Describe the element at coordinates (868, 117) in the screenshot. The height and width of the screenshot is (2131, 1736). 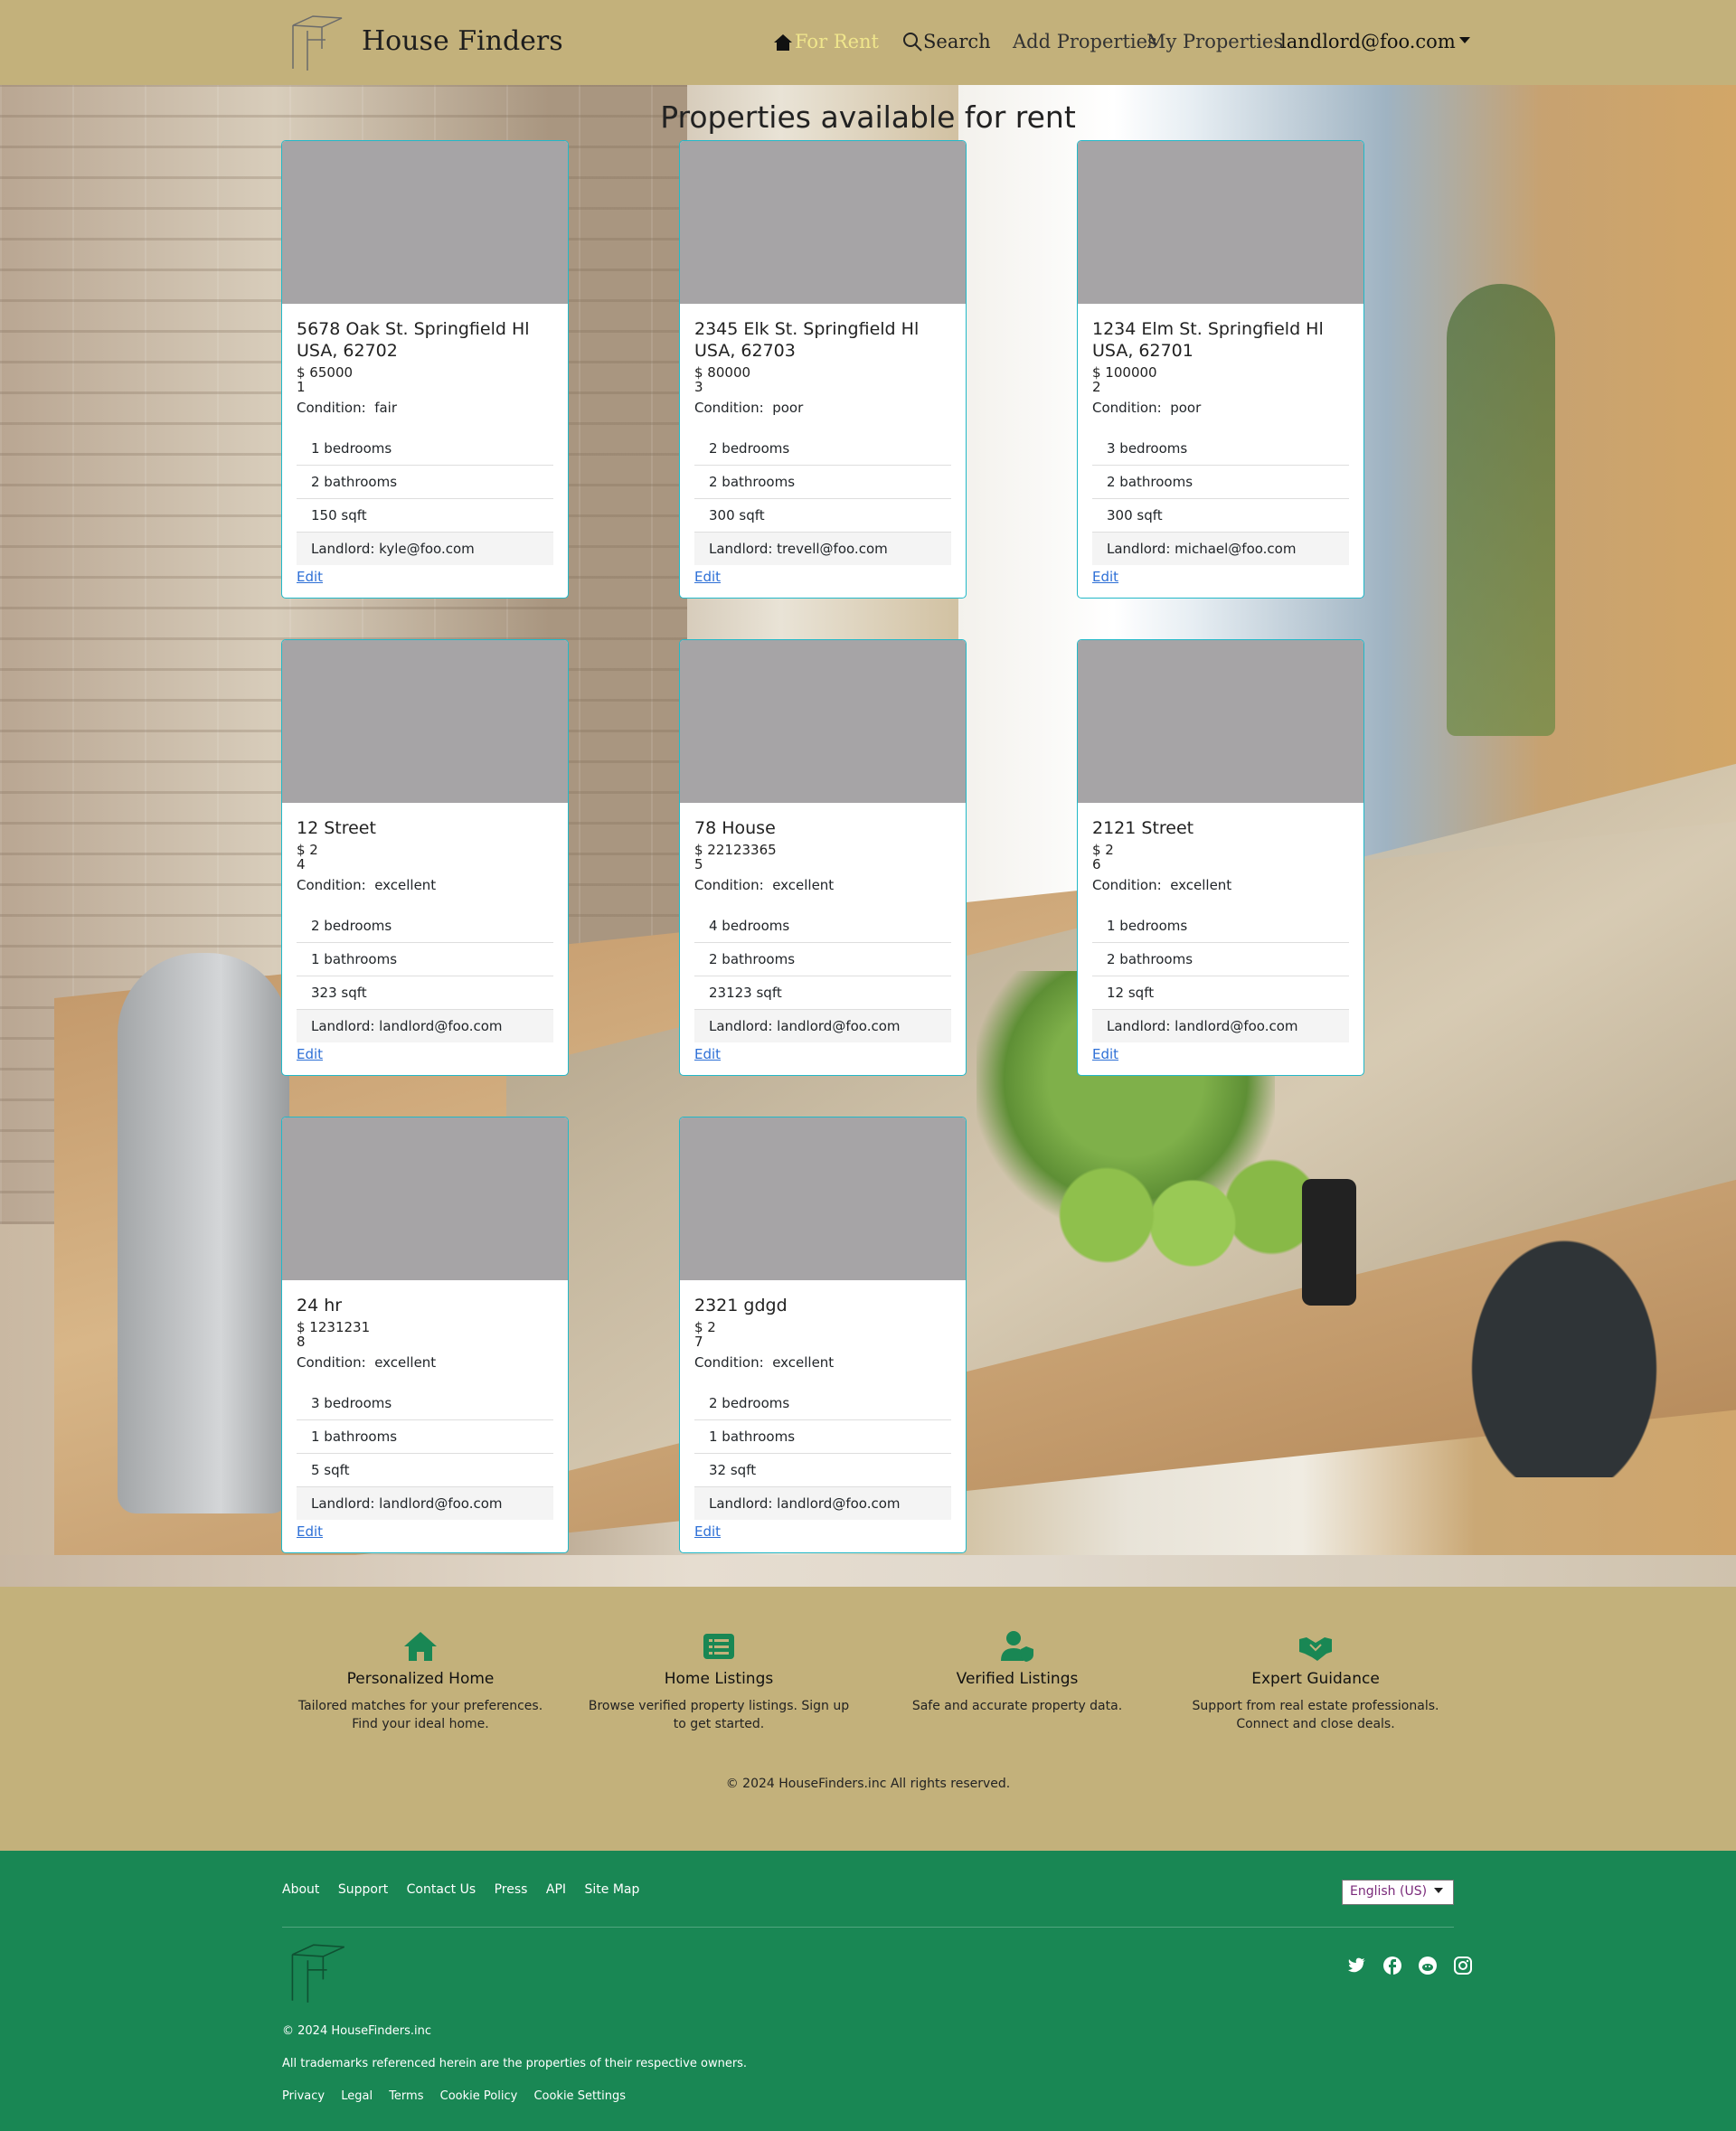
I see `page-title: Properties available for rent` at that location.